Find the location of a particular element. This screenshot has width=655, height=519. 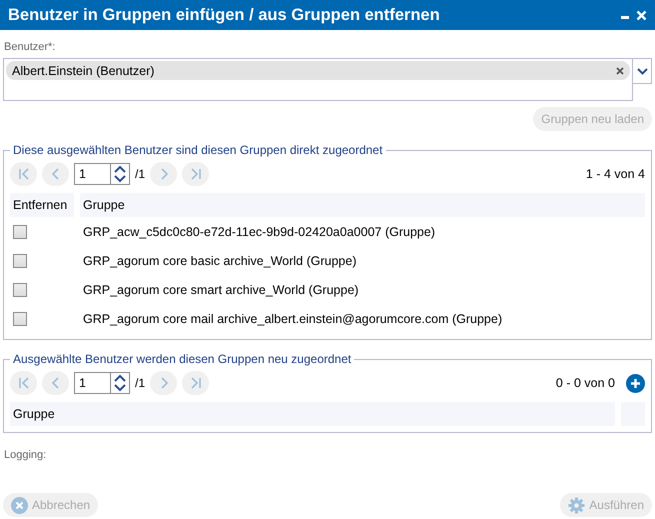

remove-icon is located at coordinates (620, 70).